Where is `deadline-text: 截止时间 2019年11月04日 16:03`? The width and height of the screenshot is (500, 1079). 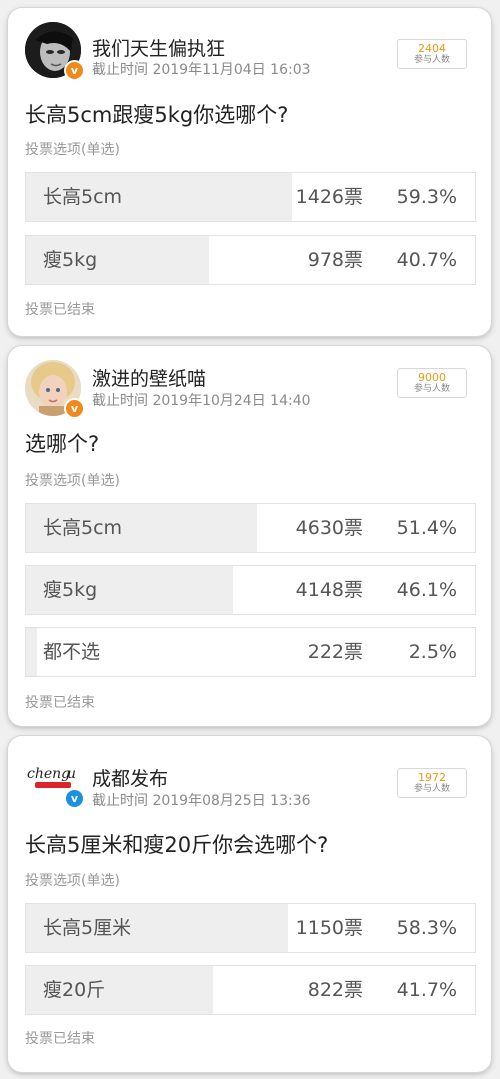
deadline-text: 截止时间 2019年11月04日 16:03 is located at coordinates (201, 70).